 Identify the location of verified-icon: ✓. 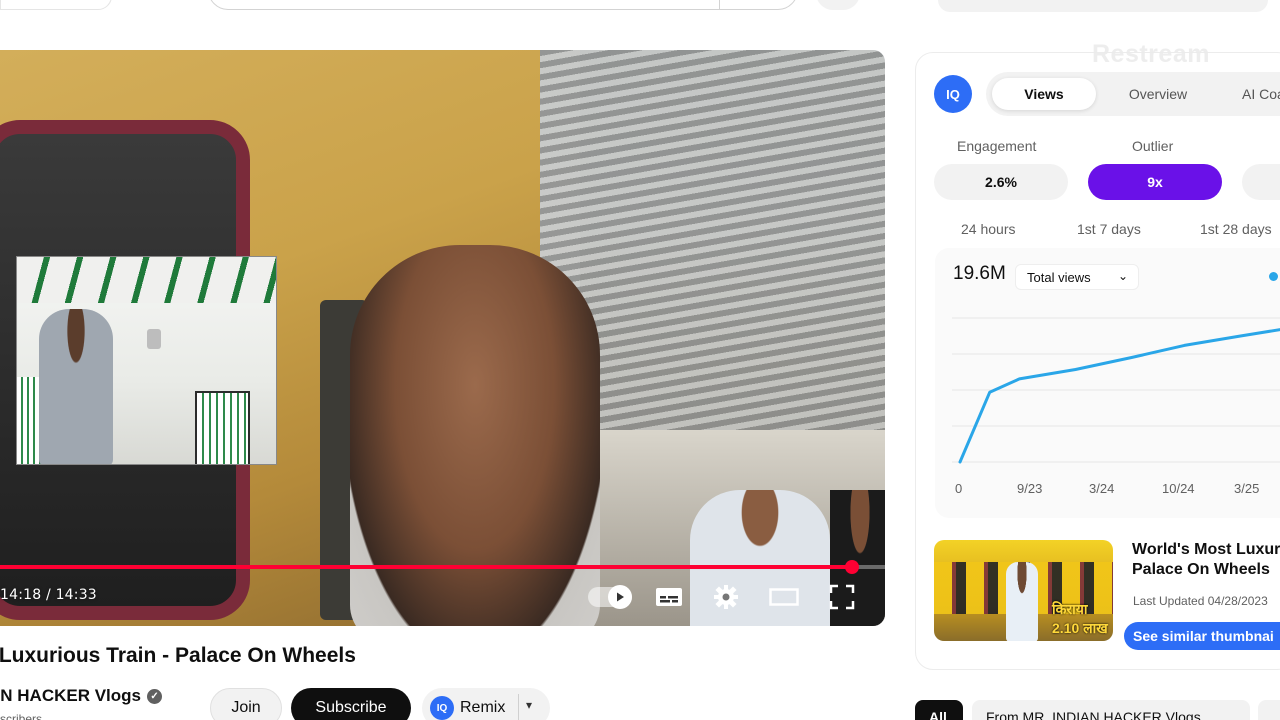
(155, 696).